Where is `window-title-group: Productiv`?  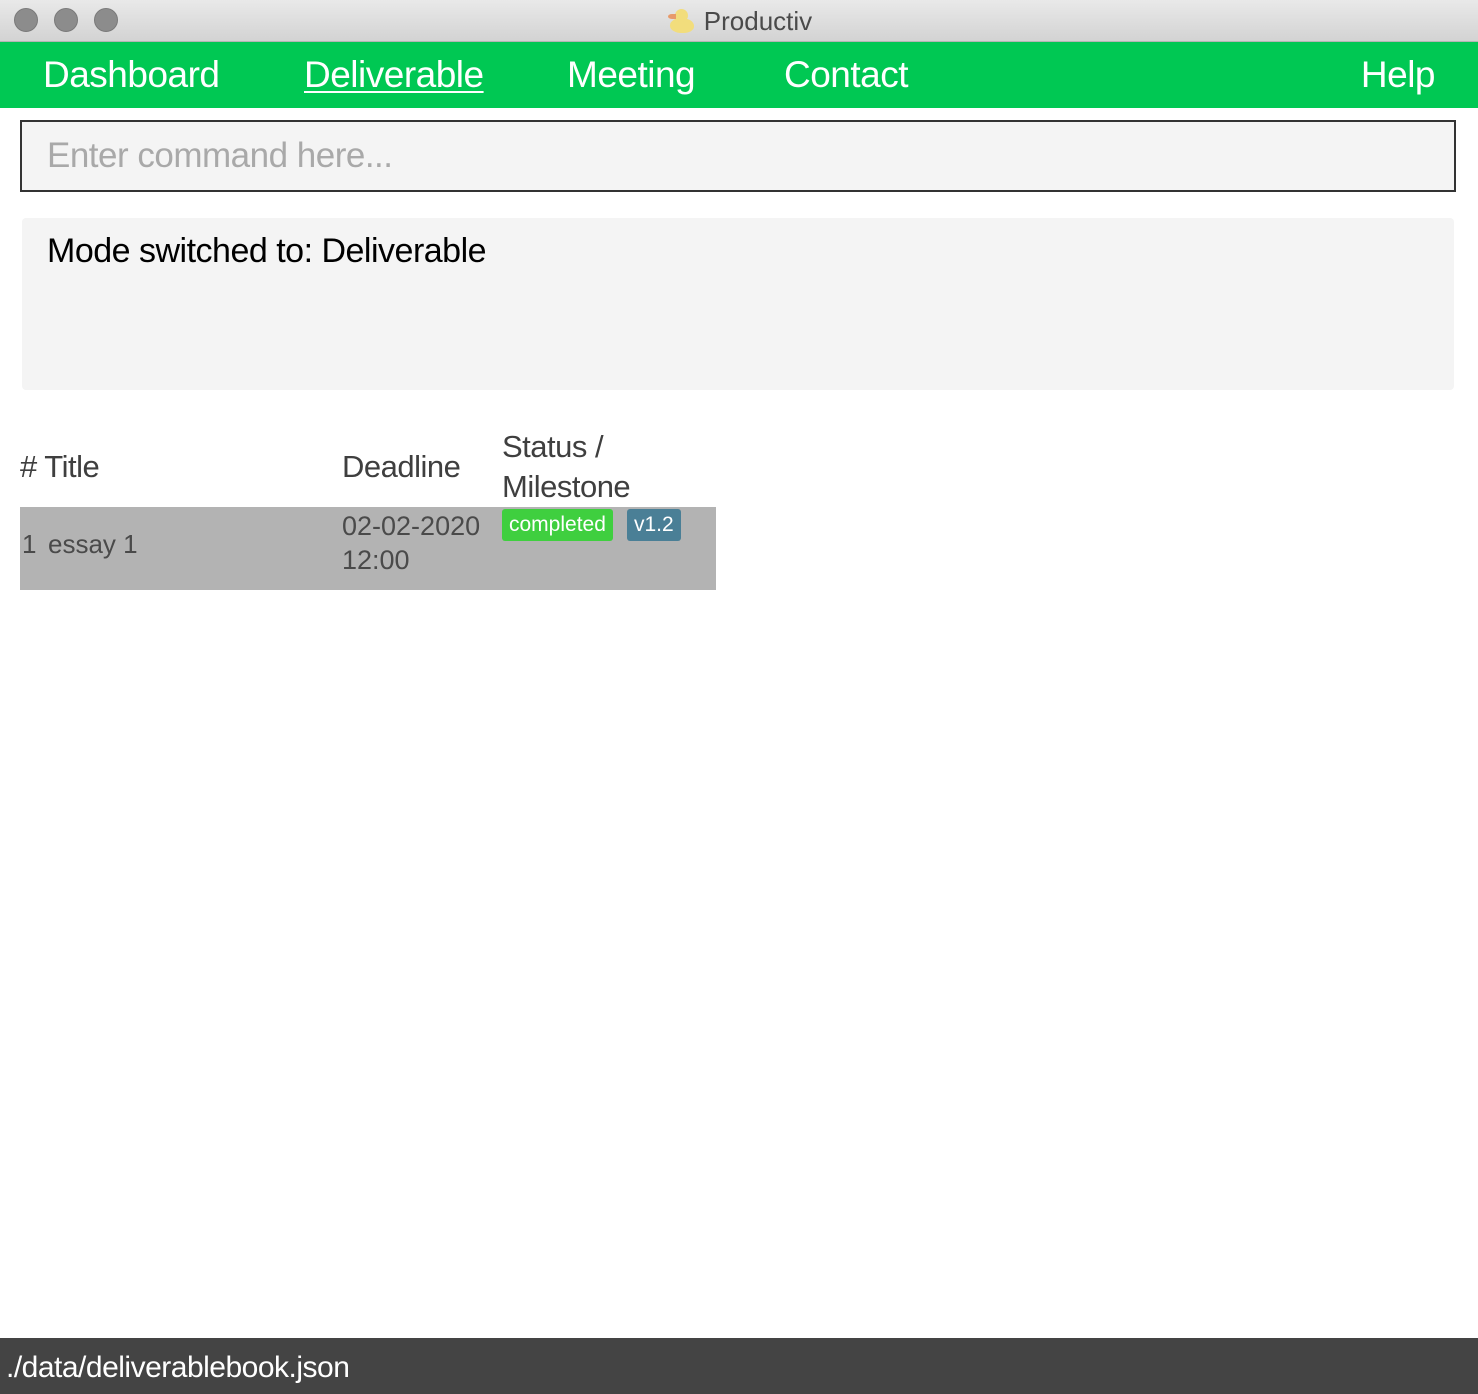 window-title-group: Productiv is located at coordinates (739, 21).